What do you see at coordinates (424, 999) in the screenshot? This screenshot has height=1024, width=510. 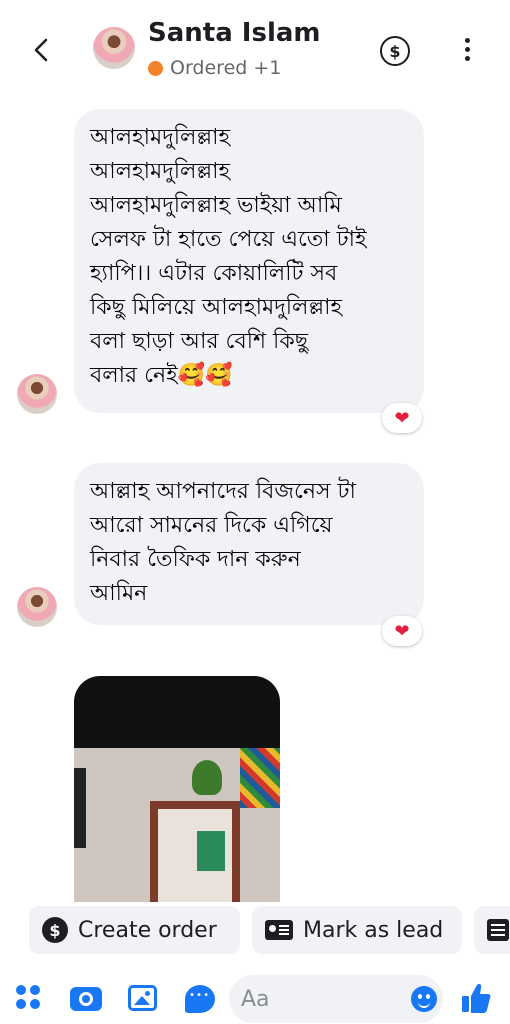 I see `emoji-icon` at bounding box center [424, 999].